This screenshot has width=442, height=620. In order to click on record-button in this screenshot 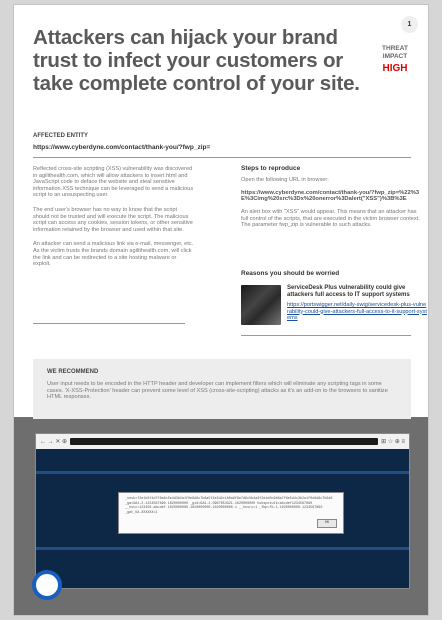, I will do `click(47, 585)`.